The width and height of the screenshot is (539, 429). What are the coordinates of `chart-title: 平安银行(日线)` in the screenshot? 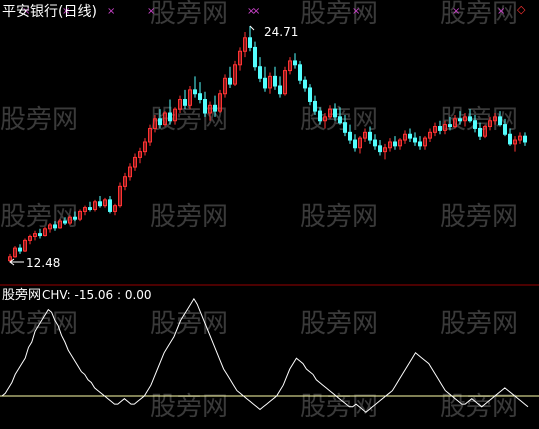 It's located at (49, 12).